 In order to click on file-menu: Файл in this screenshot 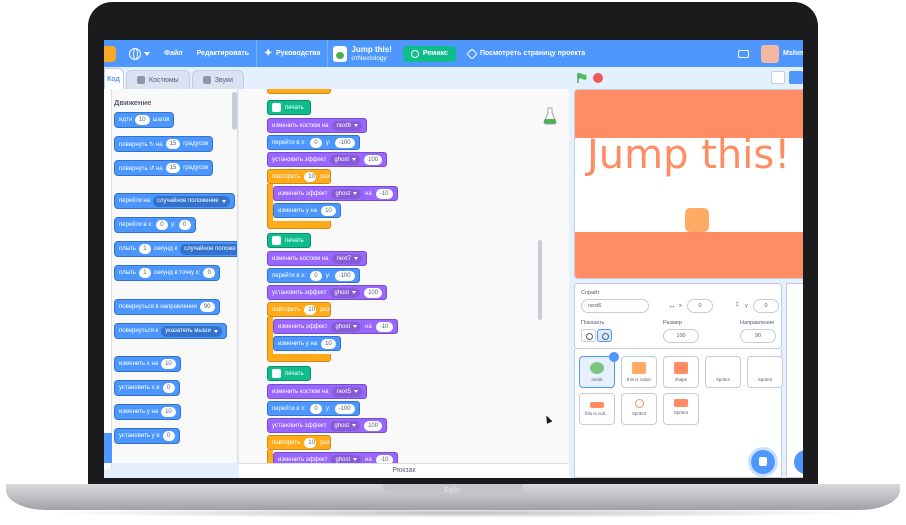, I will do `click(173, 53)`.